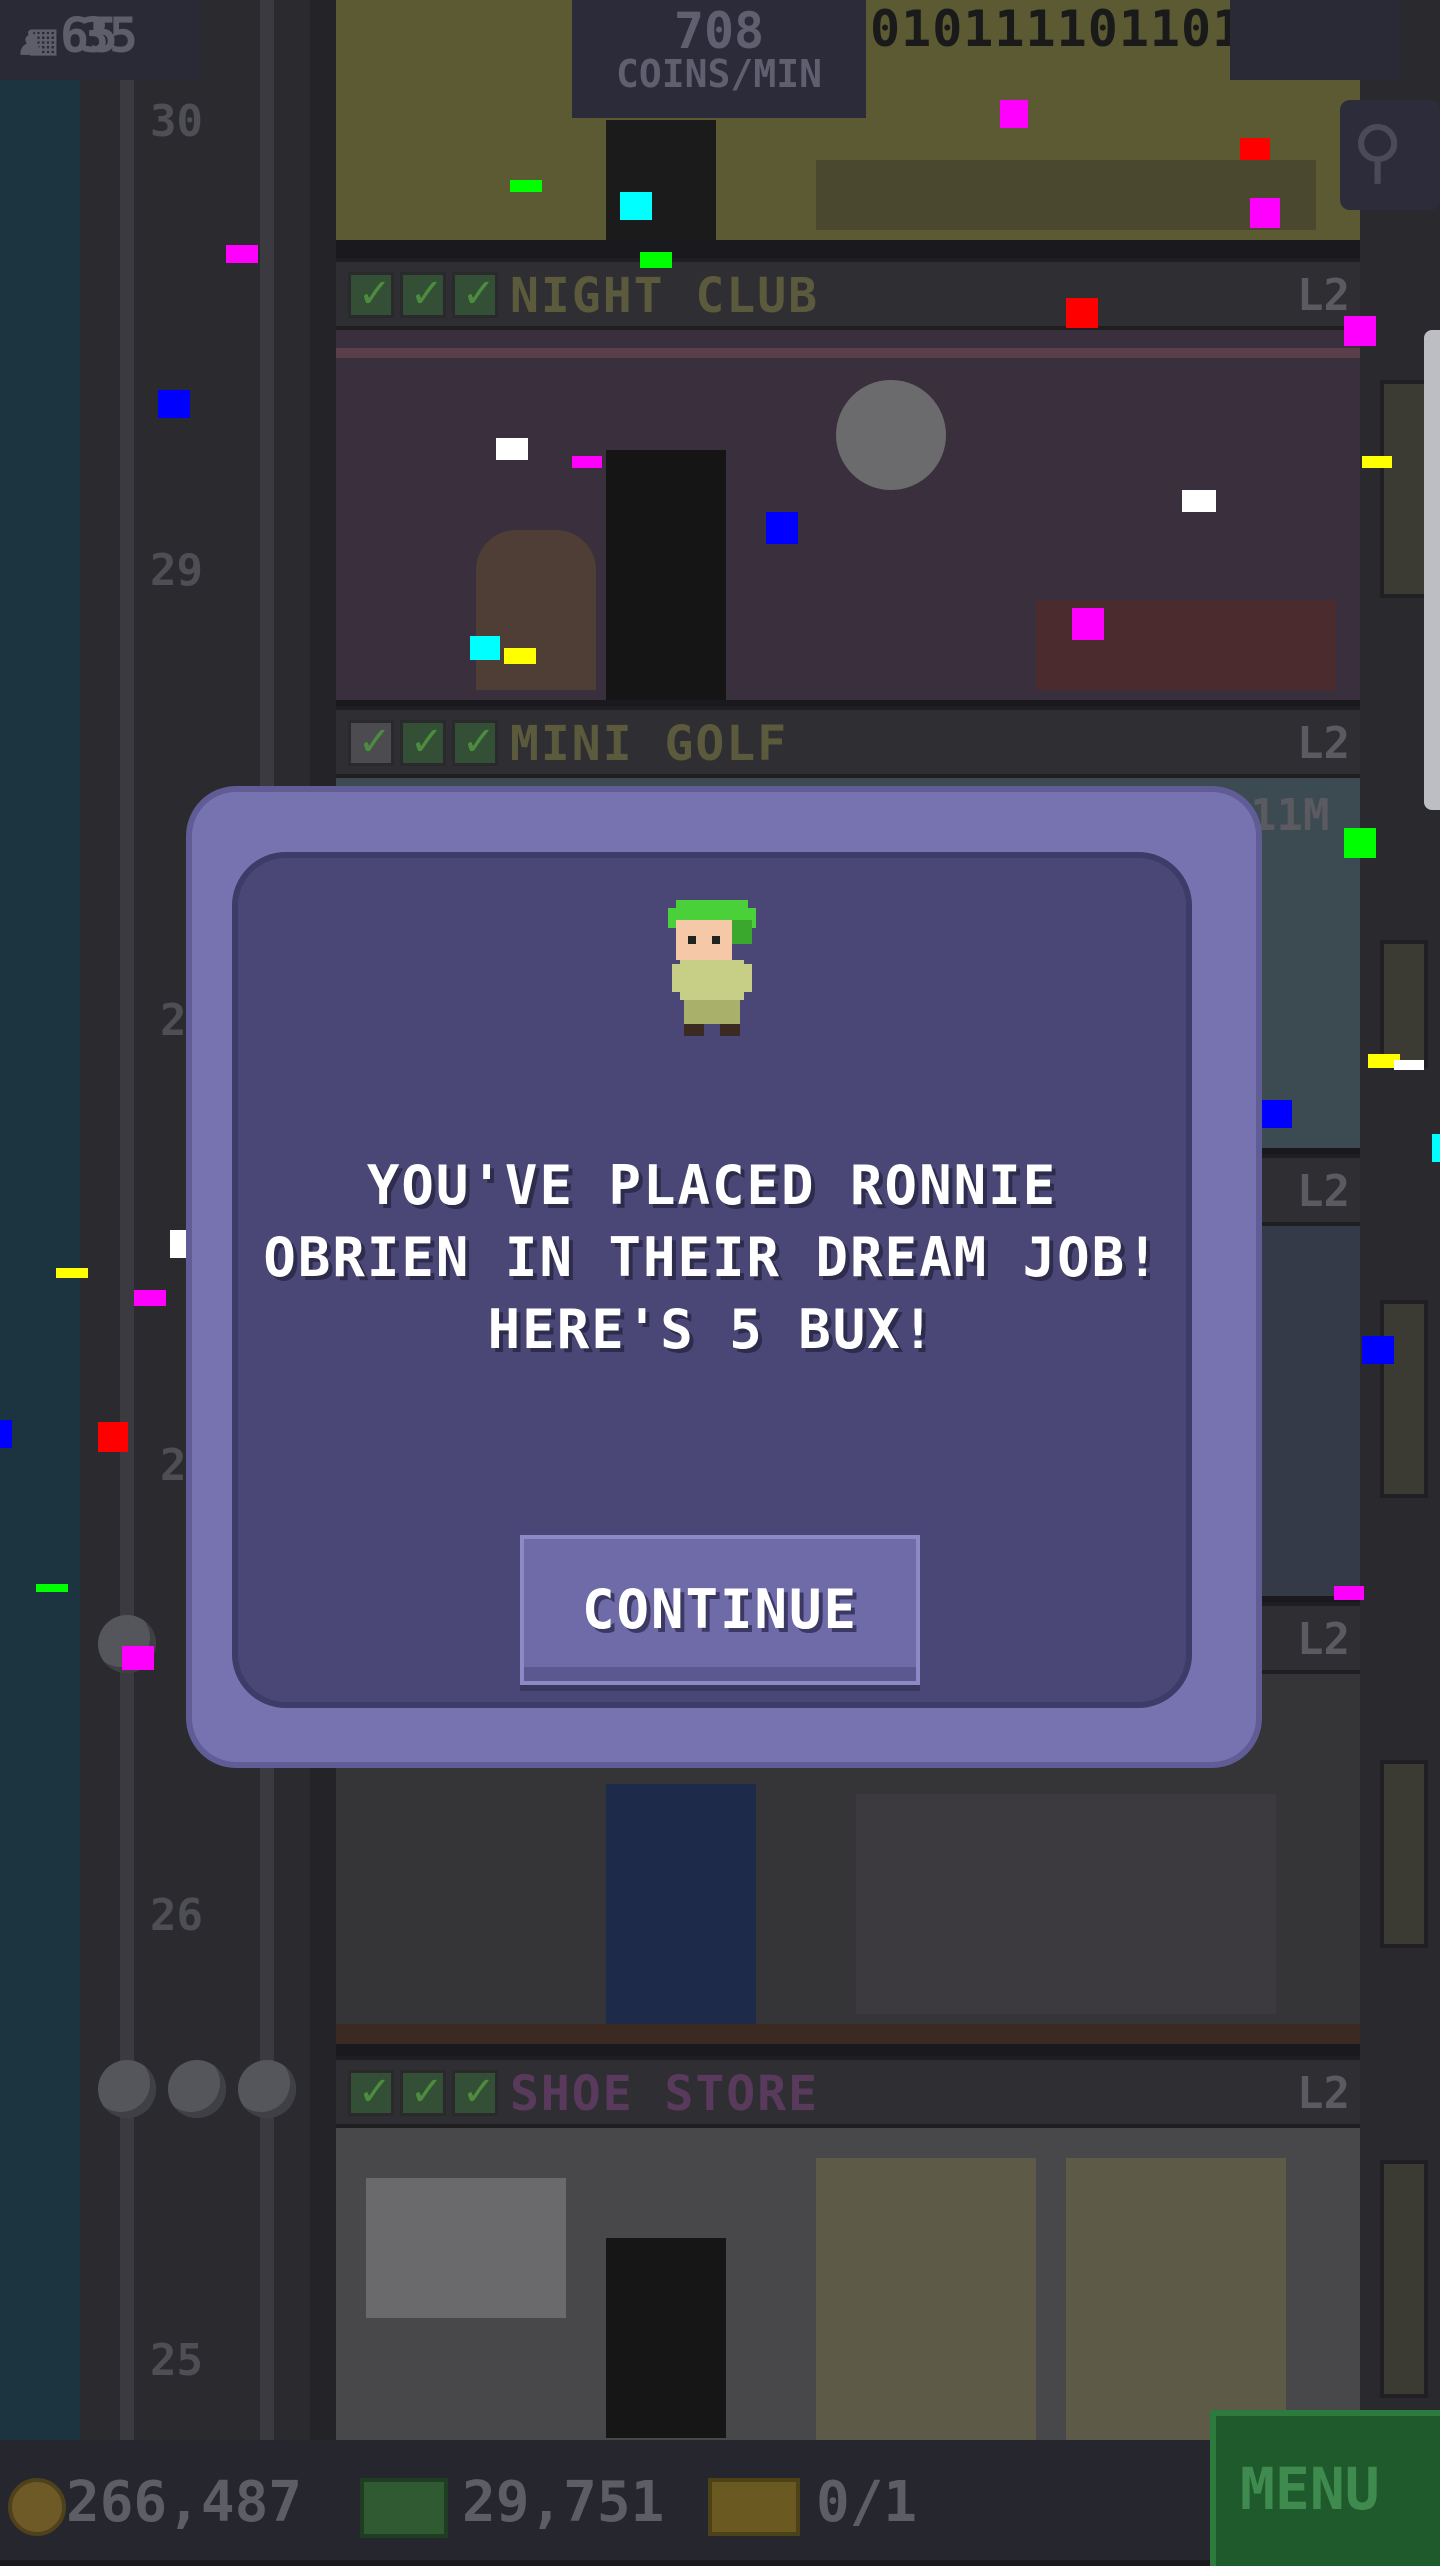 The width and height of the screenshot is (1440, 2566). I want to click on income-rate-unit: COINS/MIN, so click(719, 74).